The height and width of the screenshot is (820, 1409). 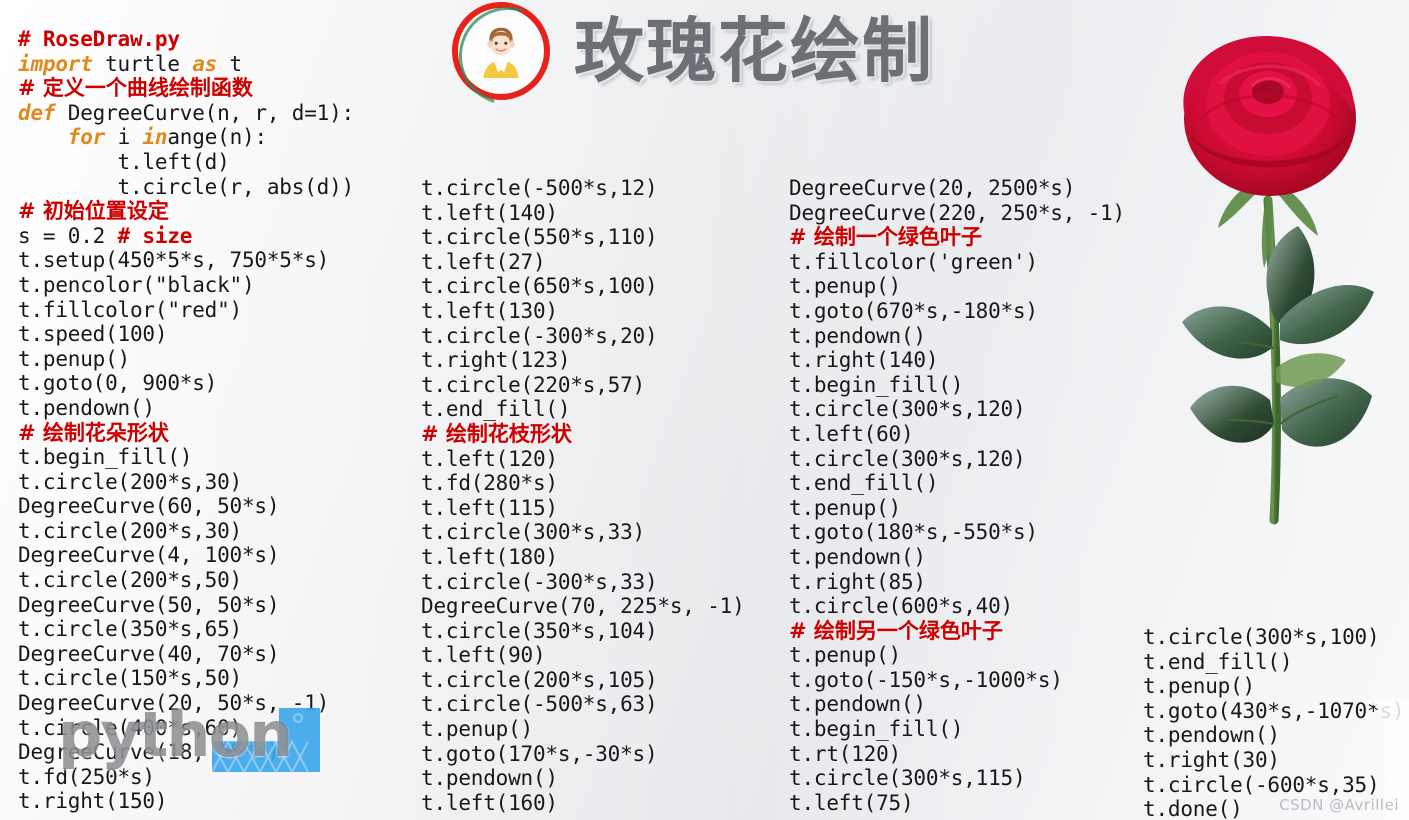 What do you see at coordinates (539, 704) in the screenshot?
I see `code-line: t.circle(-500*s,63)` at bounding box center [539, 704].